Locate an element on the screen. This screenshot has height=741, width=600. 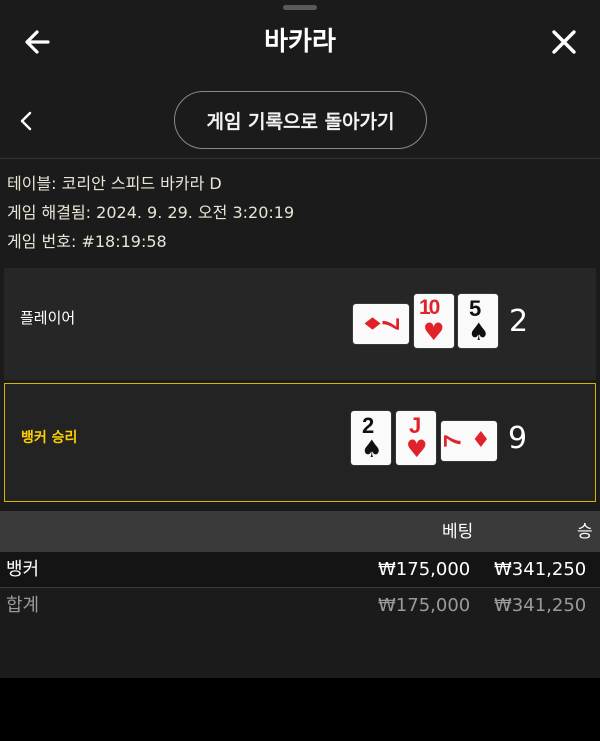
table-name: 테이블: 코리안 스피드 바카라 D is located at coordinates (114, 183).